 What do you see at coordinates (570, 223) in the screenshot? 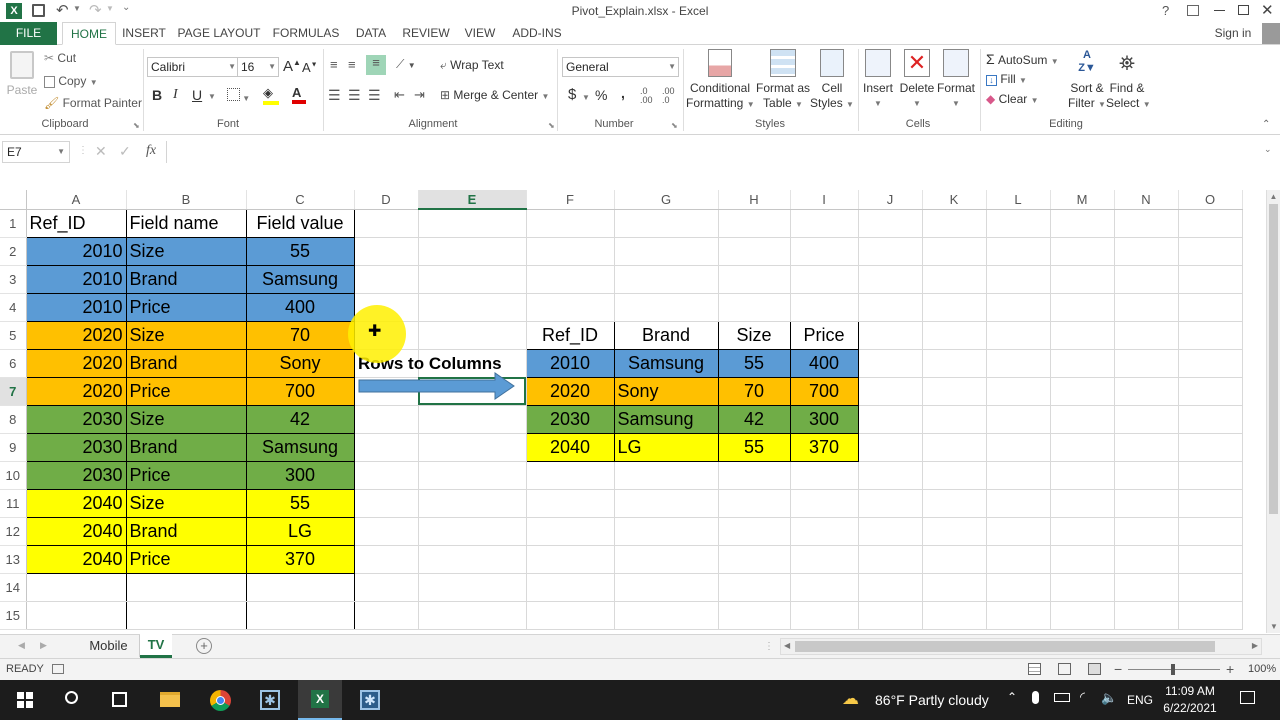
I see `cell-f1` at bounding box center [570, 223].